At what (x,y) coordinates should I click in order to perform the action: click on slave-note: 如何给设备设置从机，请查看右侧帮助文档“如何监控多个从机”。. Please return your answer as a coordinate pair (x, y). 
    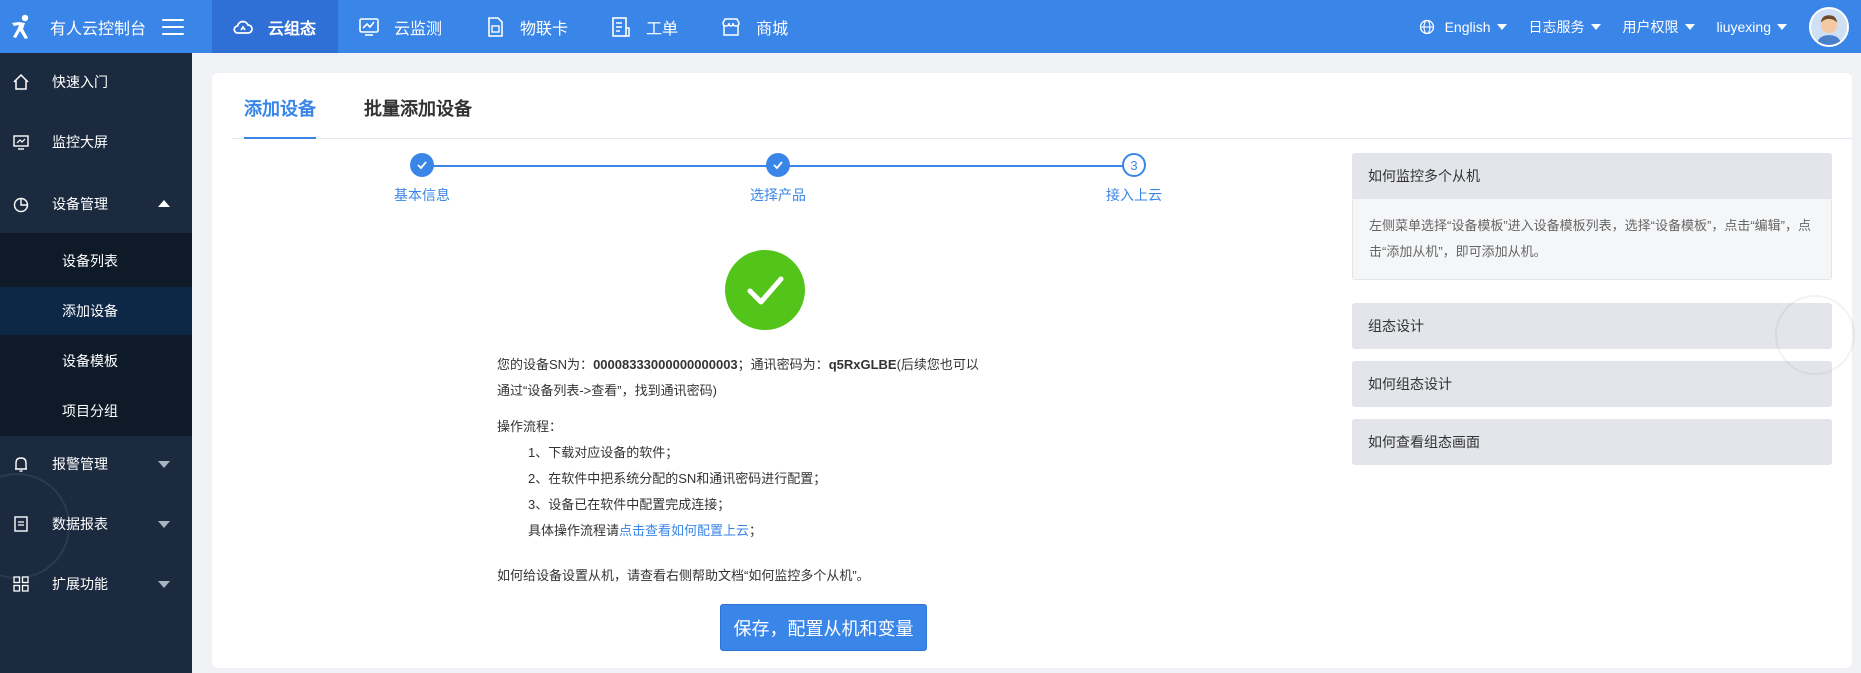
    Looking at the image, I should click on (683, 575).